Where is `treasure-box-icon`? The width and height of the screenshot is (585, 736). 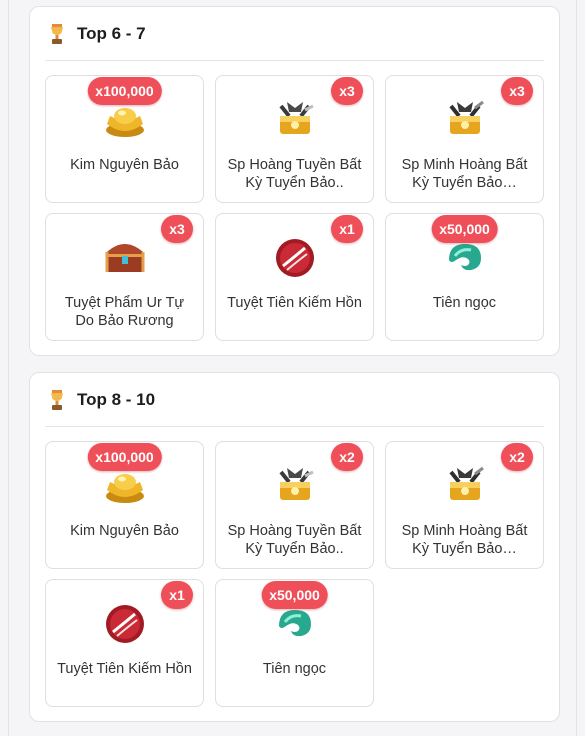 treasure-box-icon is located at coordinates (124, 258).